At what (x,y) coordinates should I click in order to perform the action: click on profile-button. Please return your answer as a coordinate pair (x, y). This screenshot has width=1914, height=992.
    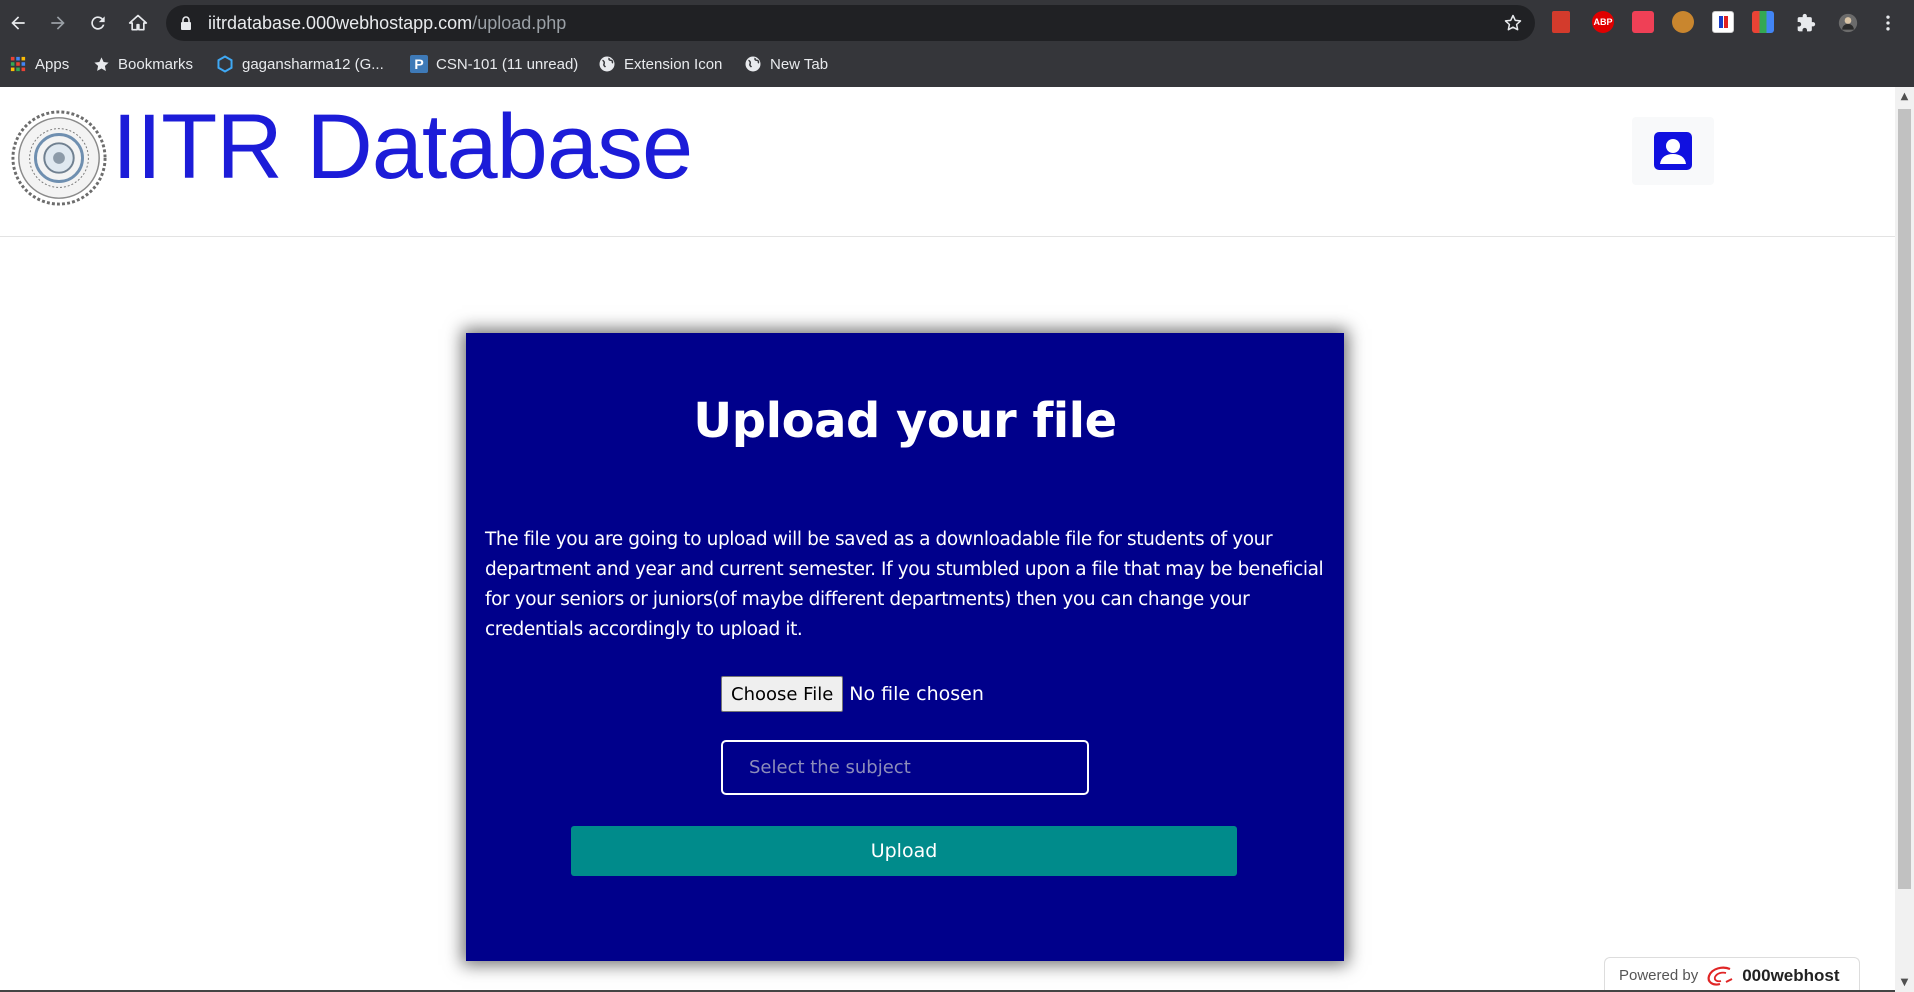
    Looking at the image, I should click on (1673, 151).